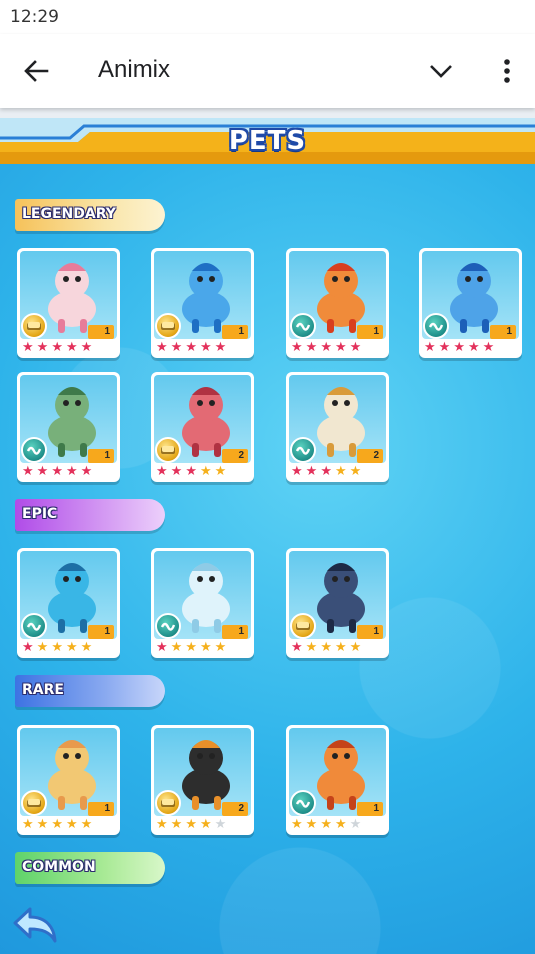 The image size is (535, 954). I want to click on chevron-down-icon, so click(441, 71).